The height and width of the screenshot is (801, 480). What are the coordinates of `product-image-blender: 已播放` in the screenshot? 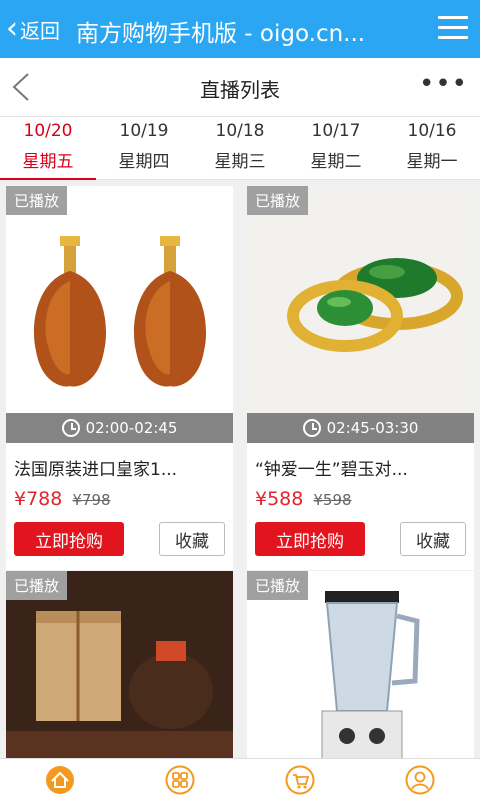 It's located at (360, 664).